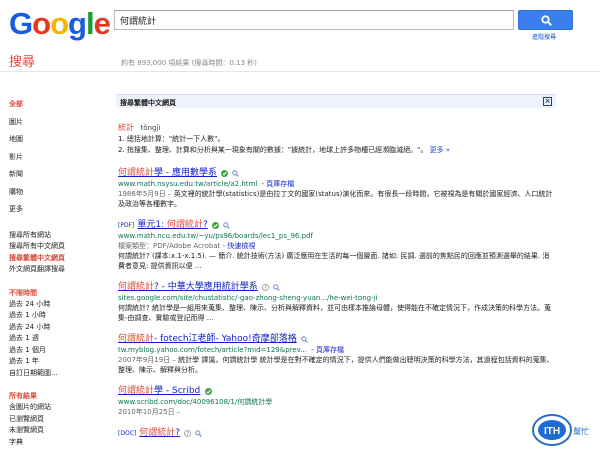 This screenshot has width=600, height=466. Describe the element at coordinates (59, 236) in the screenshot. I see `sidebar-item-all-web: 搜尋所有網站` at that location.